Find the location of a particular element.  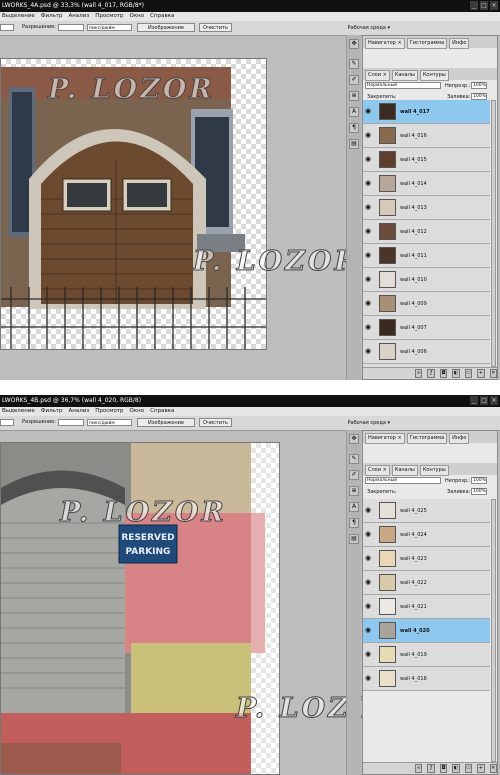

layer-row: ◉ wall 4_024 is located at coordinates (426, 535).